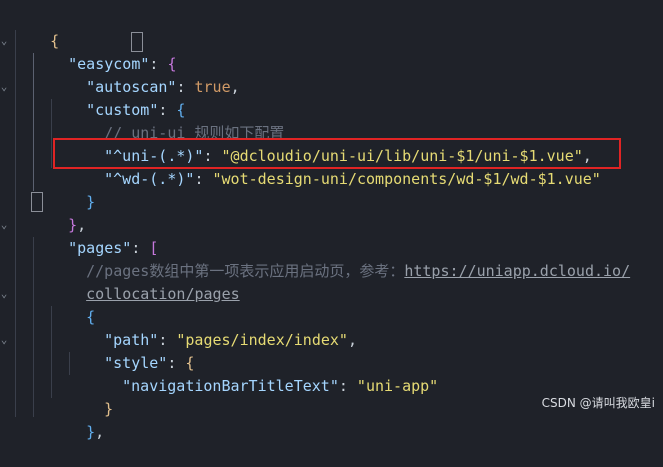  What do you see at coordinates (145, 74) in the screenshot?
I see `code-line: "autoscan": true,` at bounding box center [145, 74].